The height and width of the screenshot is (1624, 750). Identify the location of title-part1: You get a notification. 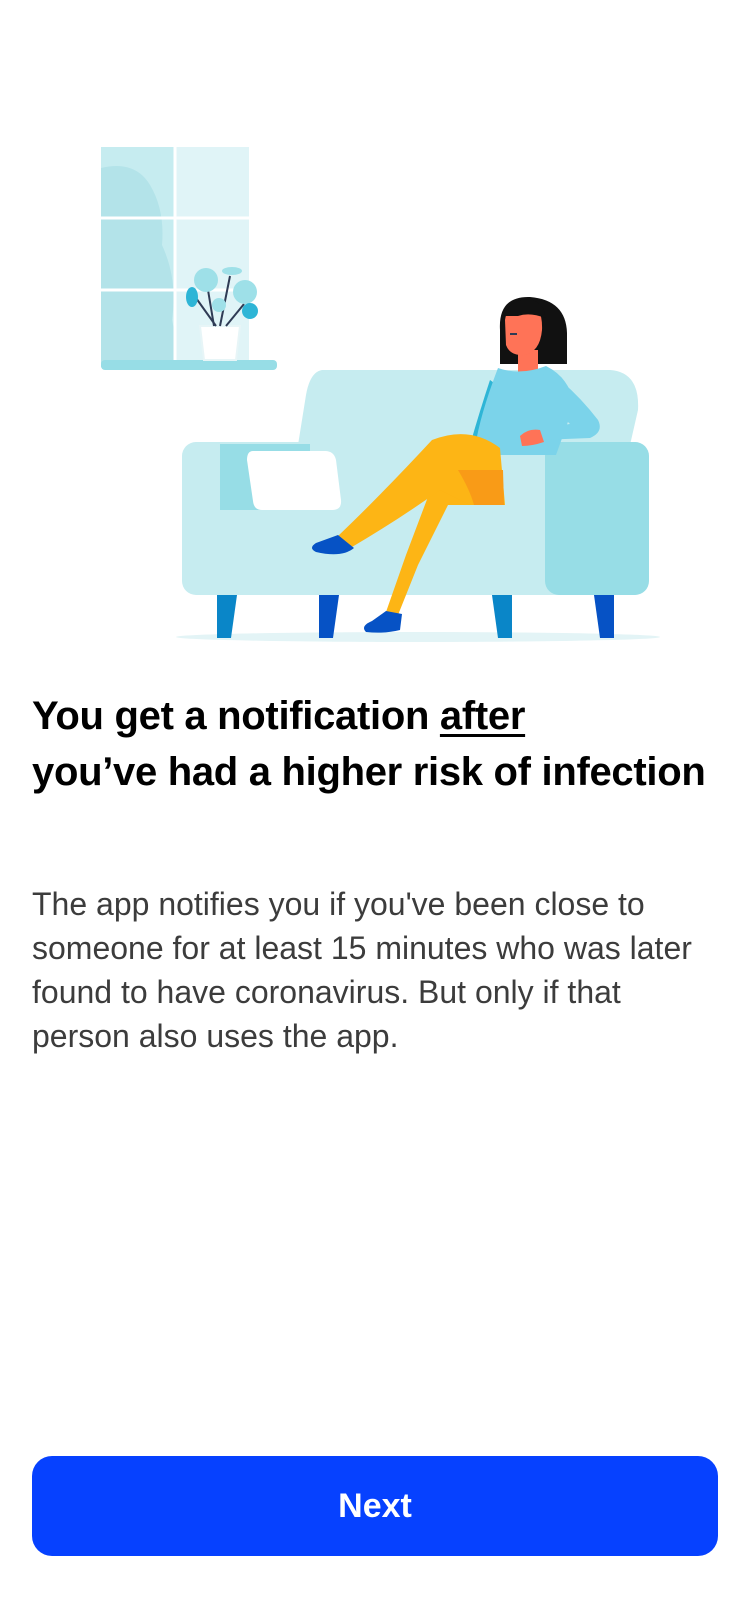
(236, 716).